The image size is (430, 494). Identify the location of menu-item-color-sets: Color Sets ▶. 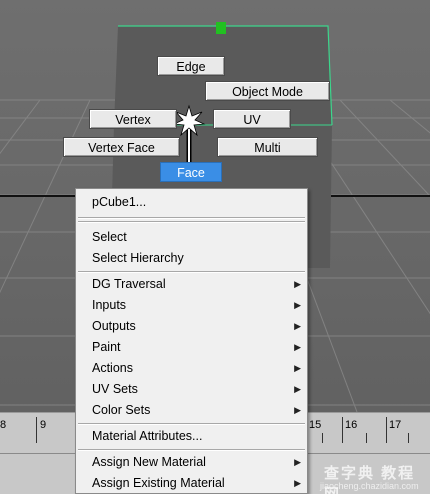
(191, 410).